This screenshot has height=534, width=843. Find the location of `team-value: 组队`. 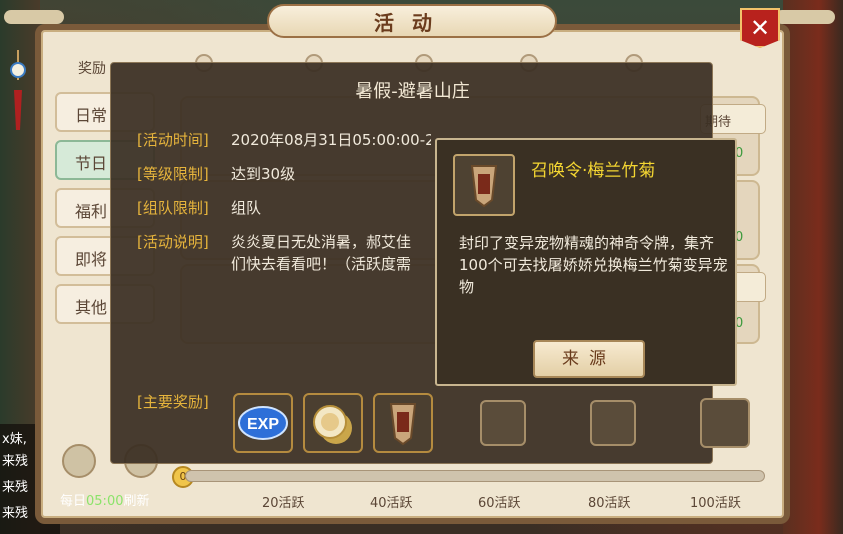

team-value: 组队 is located at coordinates (246, 208).